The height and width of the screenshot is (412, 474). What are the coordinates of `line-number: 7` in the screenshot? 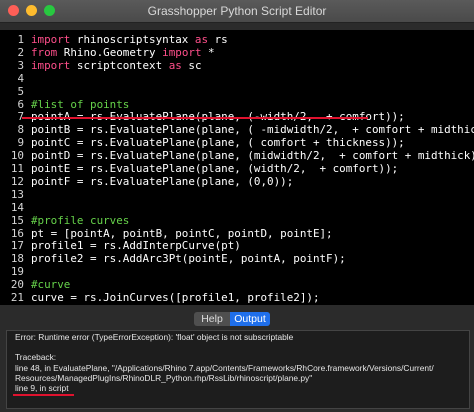 It's located at (20, 117).